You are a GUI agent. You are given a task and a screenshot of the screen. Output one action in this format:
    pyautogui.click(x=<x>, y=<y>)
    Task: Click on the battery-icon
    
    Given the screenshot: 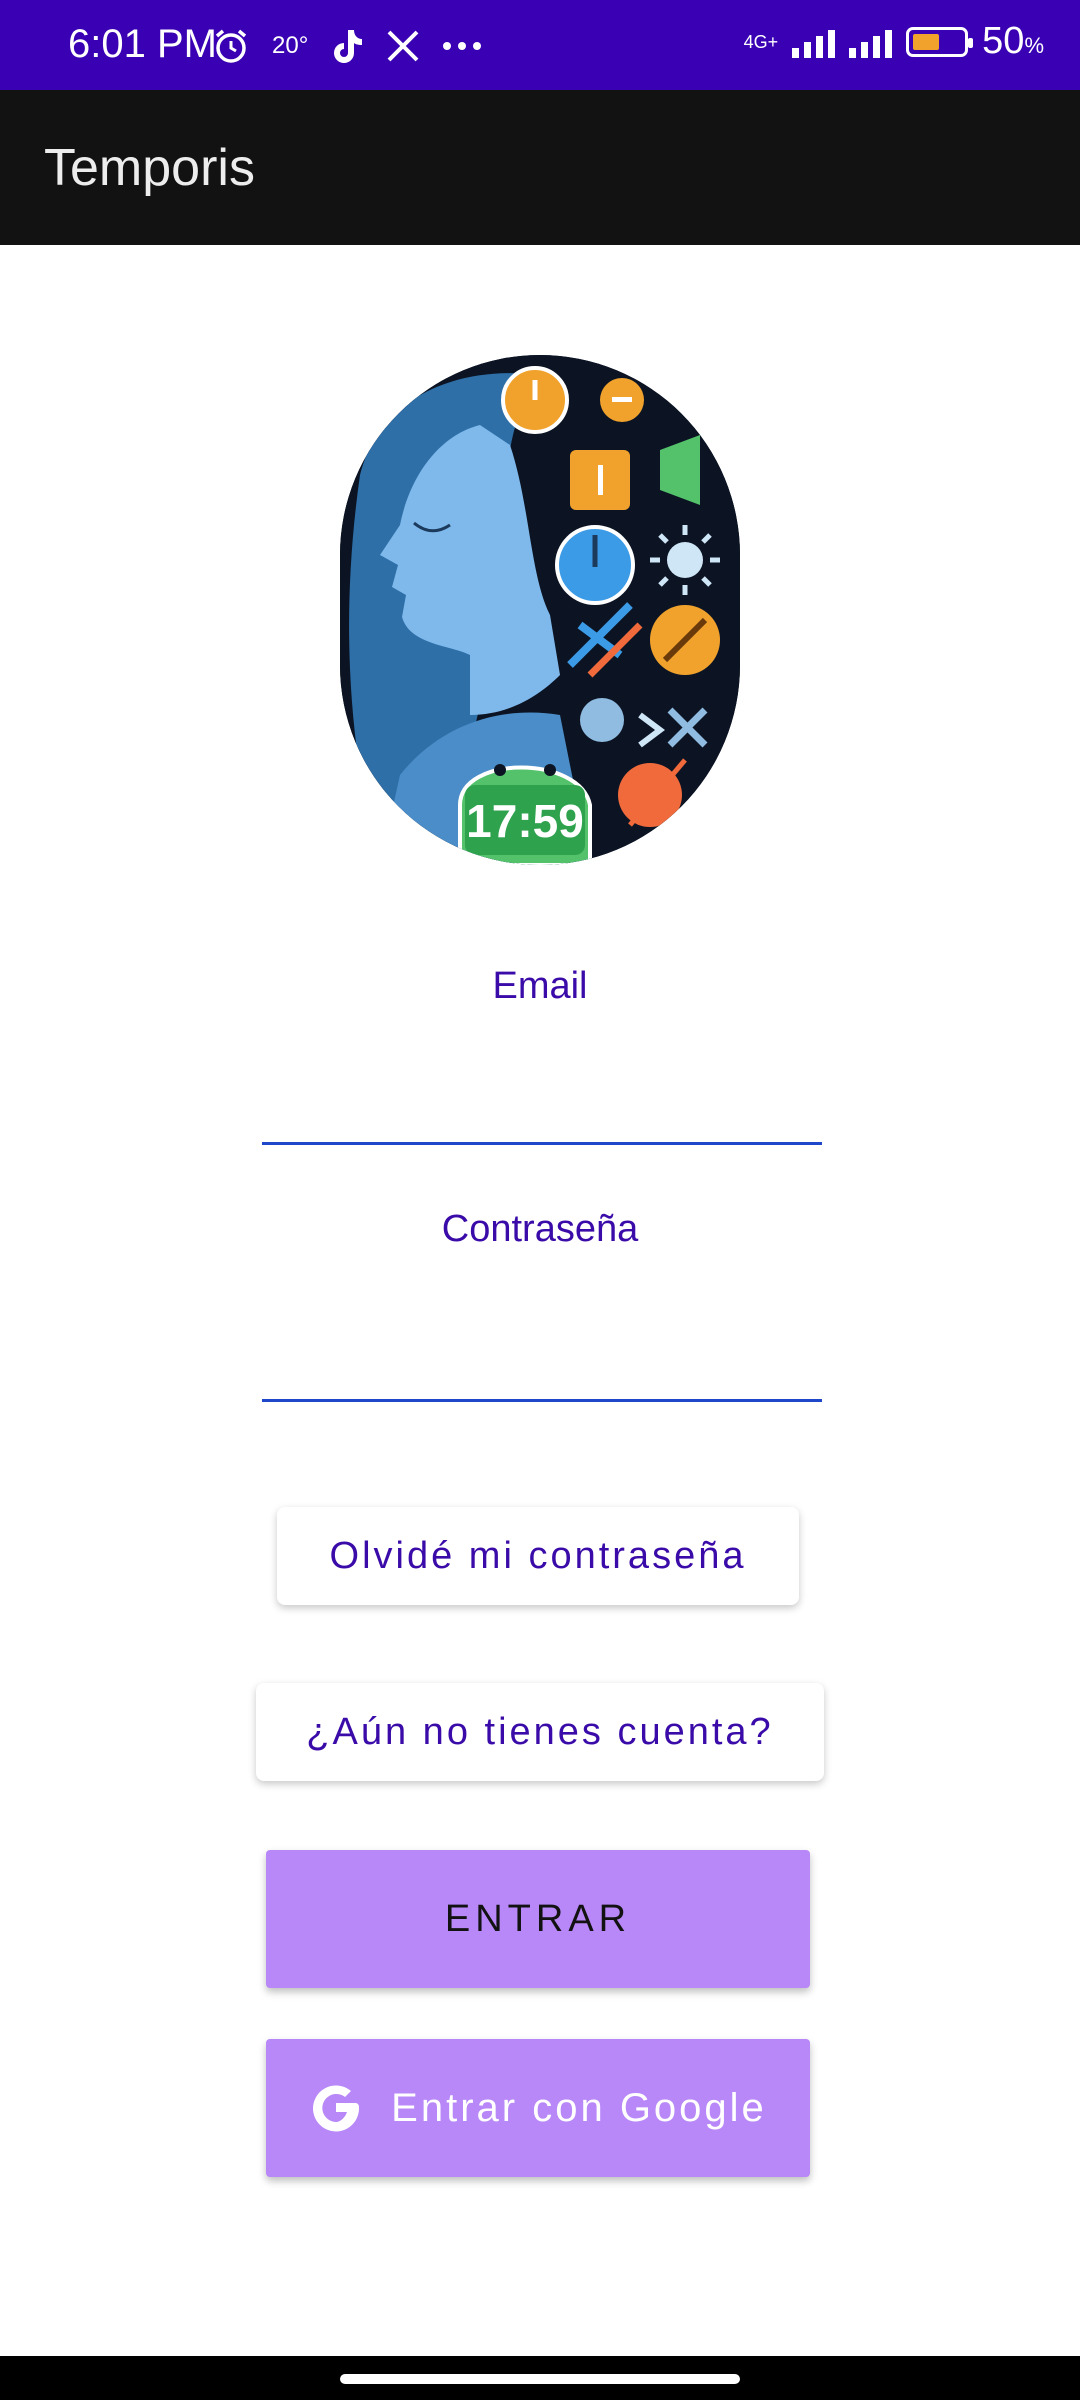 What is the action you would take?
    pyautogui.click(x=940, y=41)
    